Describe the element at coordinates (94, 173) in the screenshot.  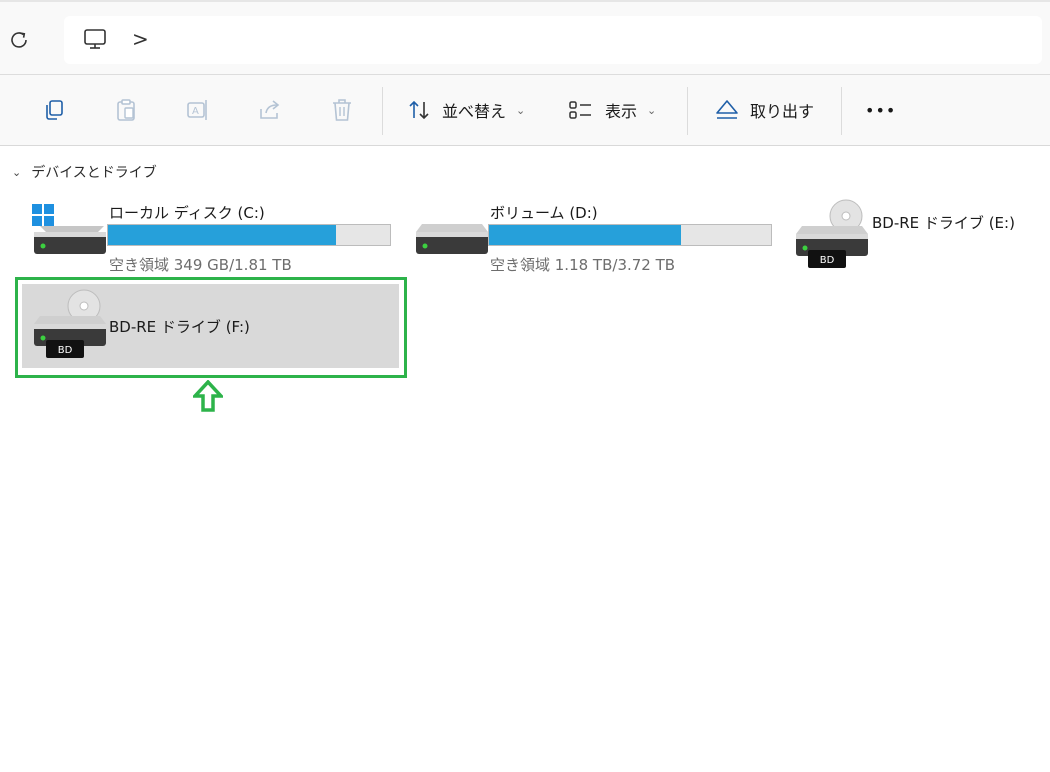
I see `section-title: デバイスとドライブ` at that location.